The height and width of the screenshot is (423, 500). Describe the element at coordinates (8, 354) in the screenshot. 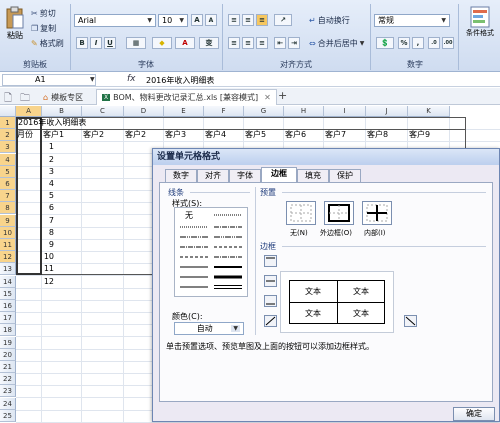

I see `row-header: 20` at that location.